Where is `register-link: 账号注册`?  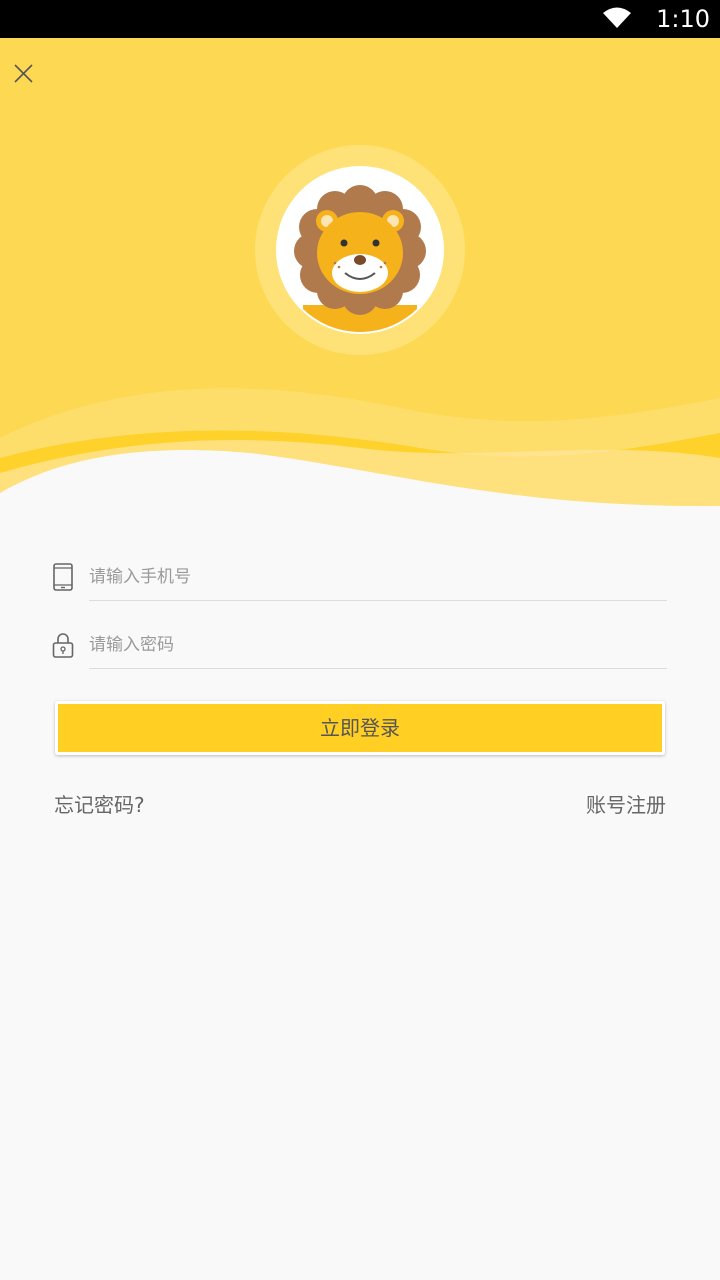
register-link: 账号注册 is located at coordinates (626, 805).